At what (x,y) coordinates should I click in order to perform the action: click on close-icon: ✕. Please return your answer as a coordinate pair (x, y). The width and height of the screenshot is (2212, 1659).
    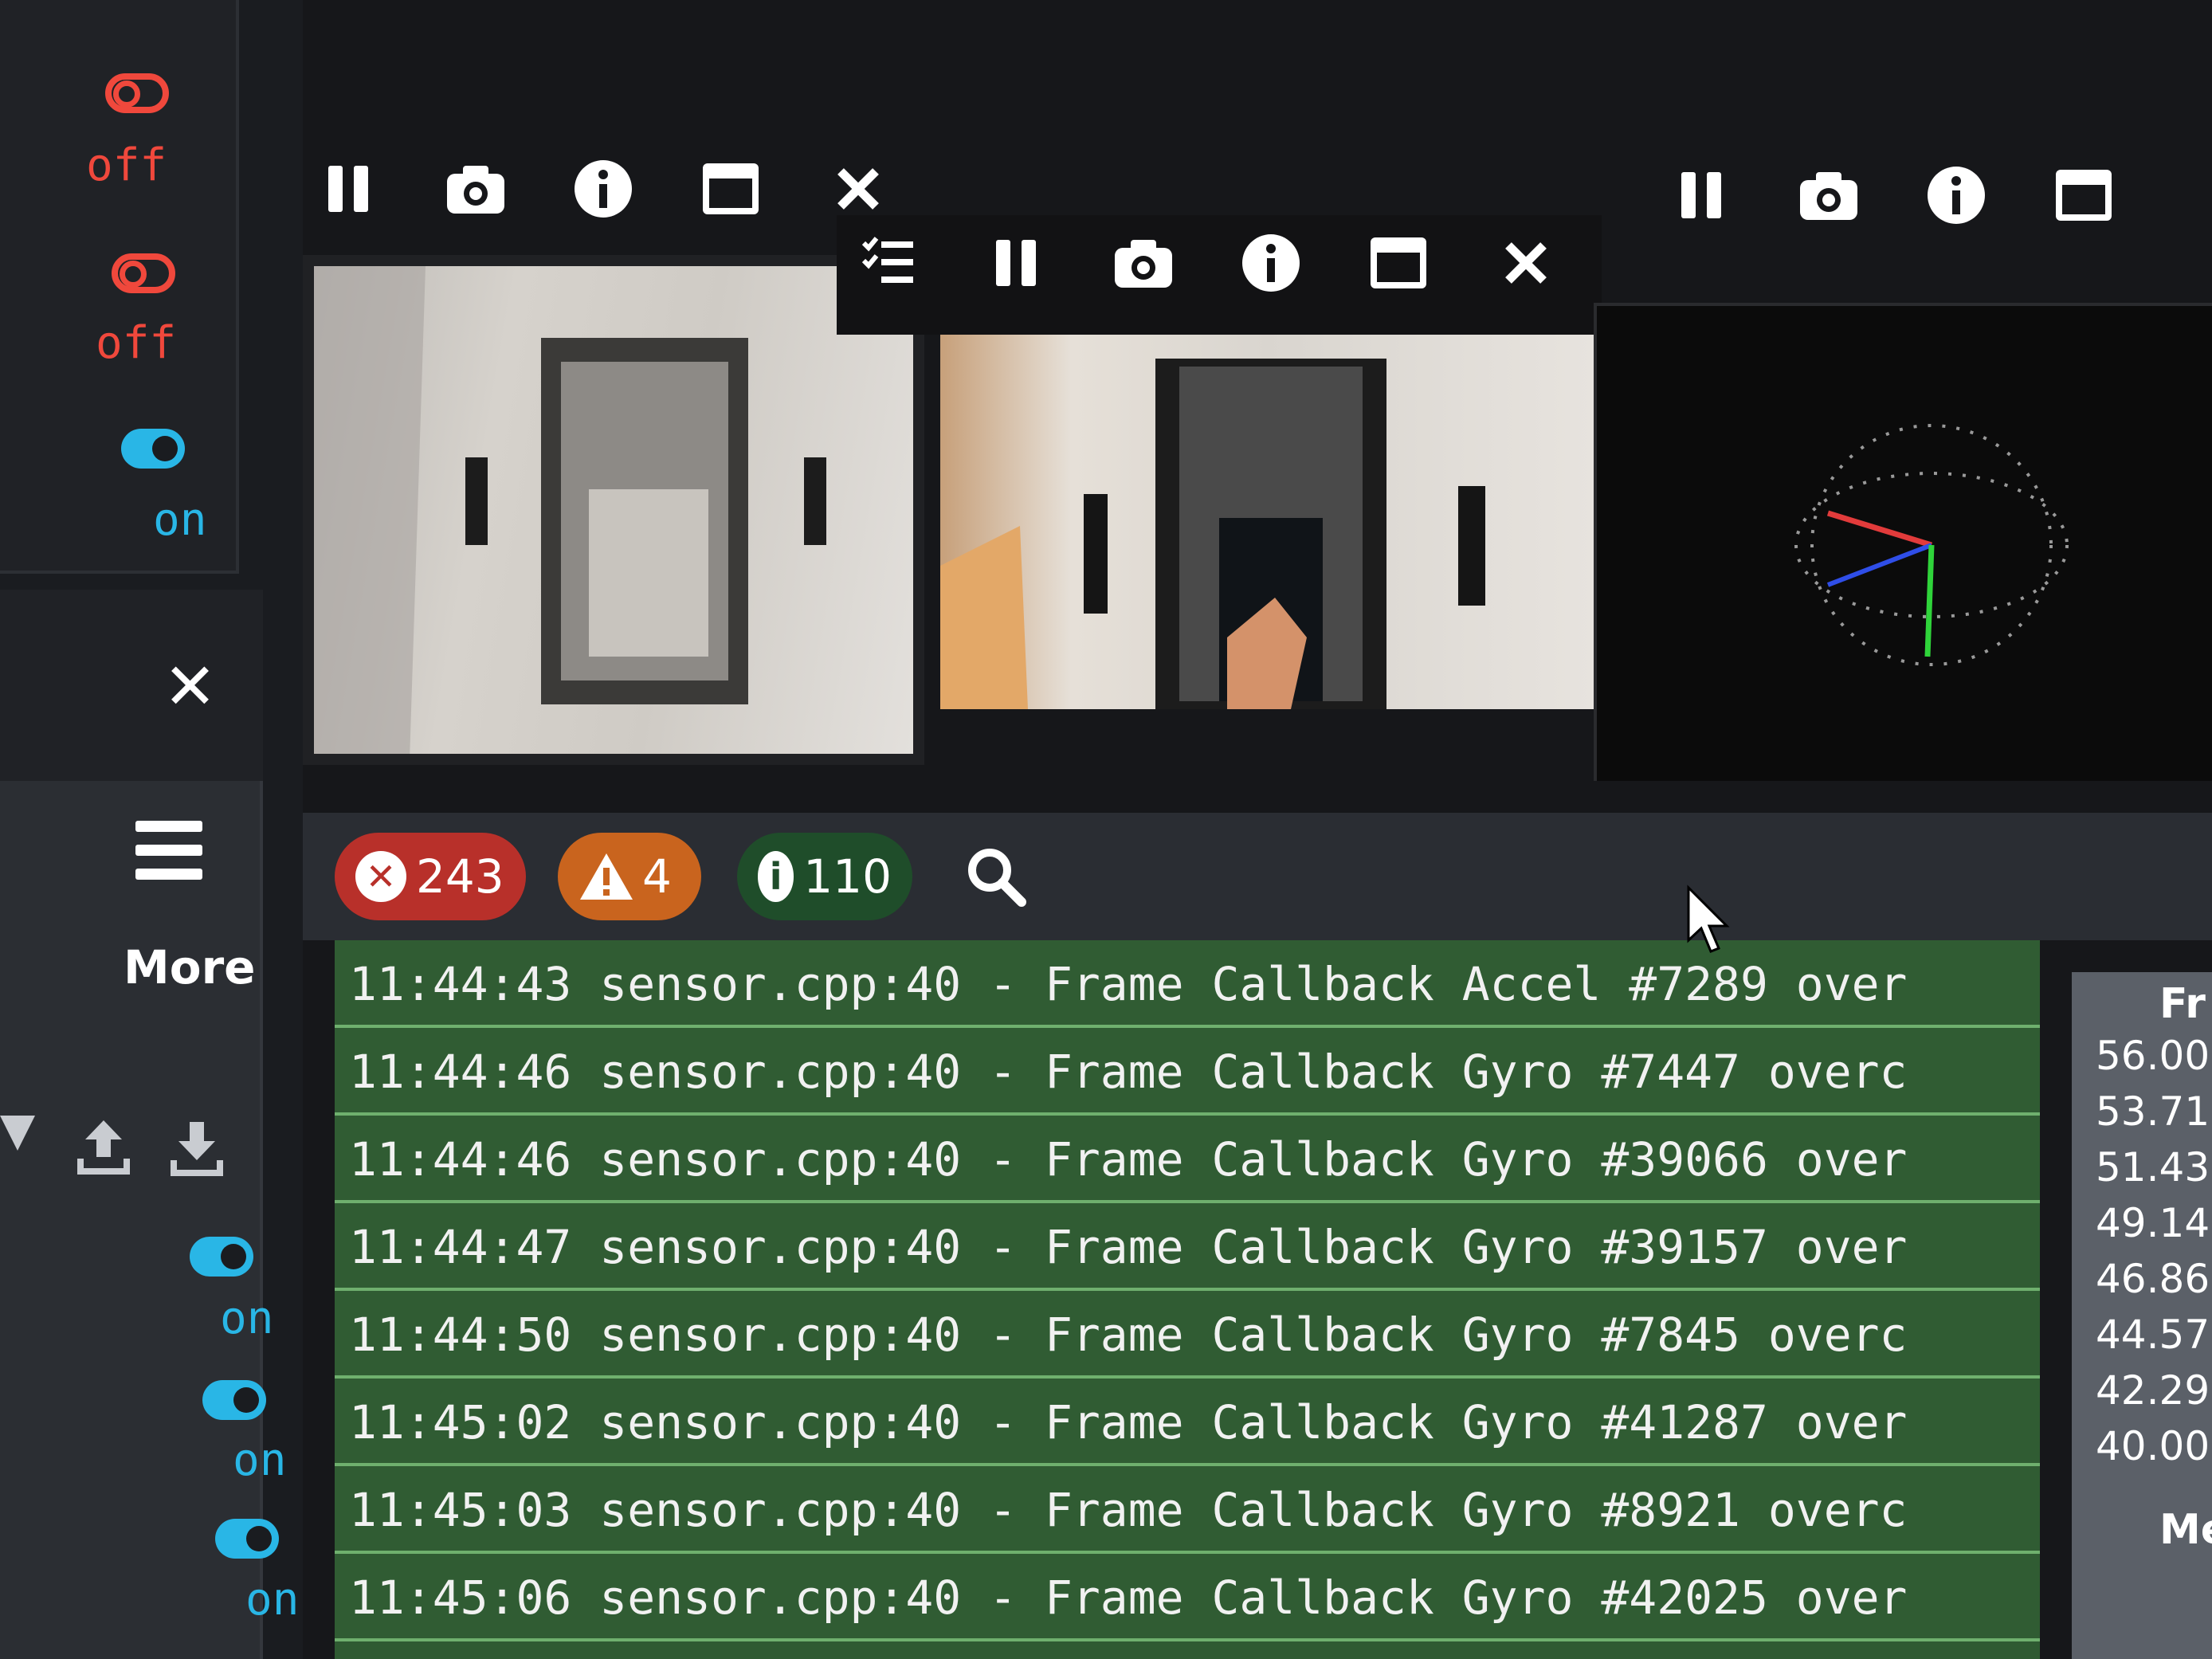
    Looking at the image, I should click on (190, 686).